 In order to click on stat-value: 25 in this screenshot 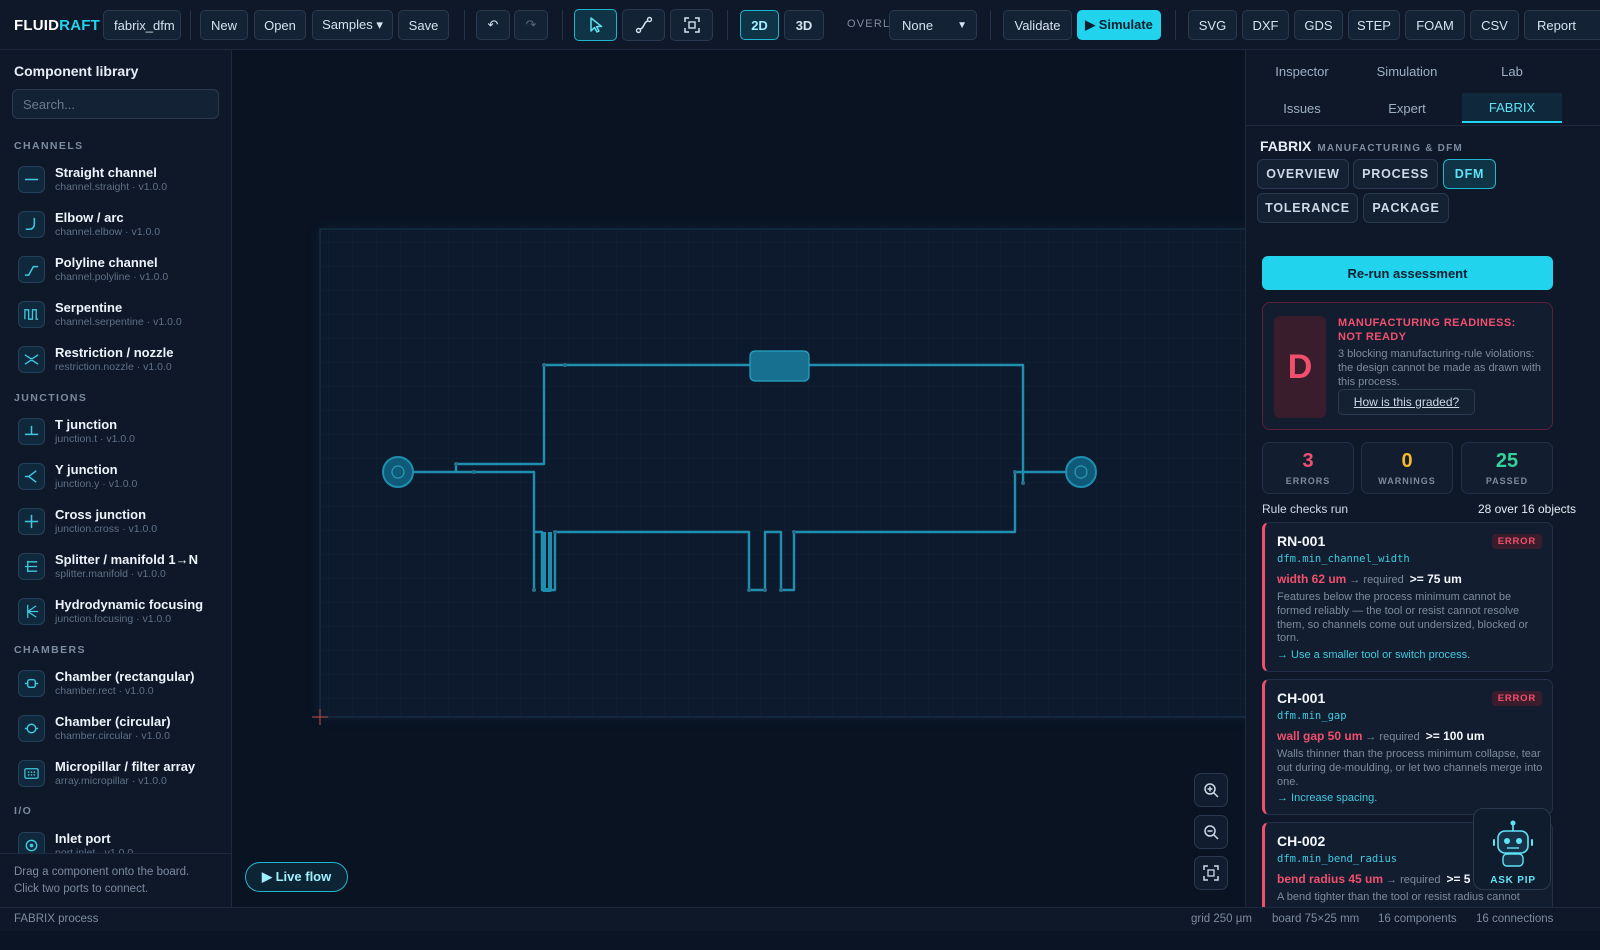, I will do `click(1507, 461)`.